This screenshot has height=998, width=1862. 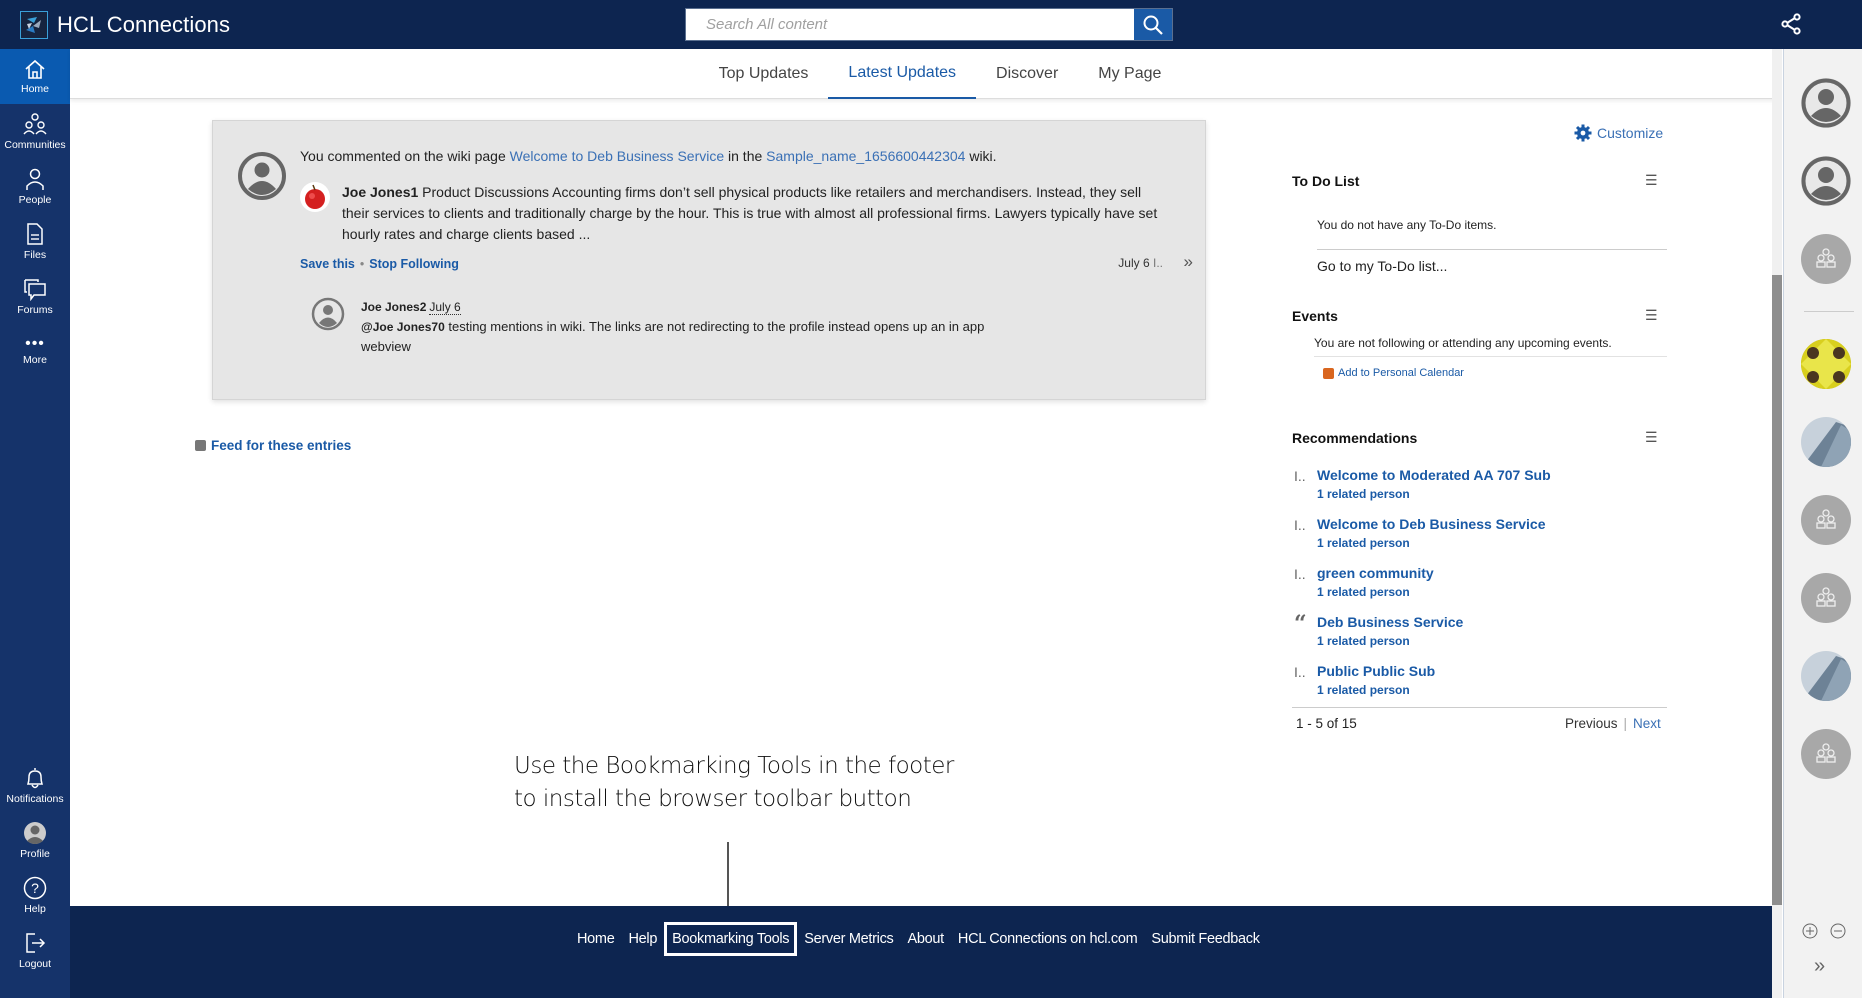 I want to click on nav-logout: Logout, so click(x=35, y=950).